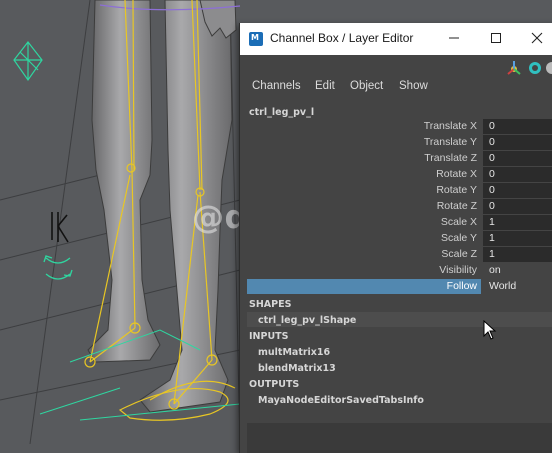 Image resolution: width=552 pixels, height=453 pixels. What do you see at coordinates (276, 86) in the screenshot?
I see `menu-channels: Channels` at bounding box center [276, 86].